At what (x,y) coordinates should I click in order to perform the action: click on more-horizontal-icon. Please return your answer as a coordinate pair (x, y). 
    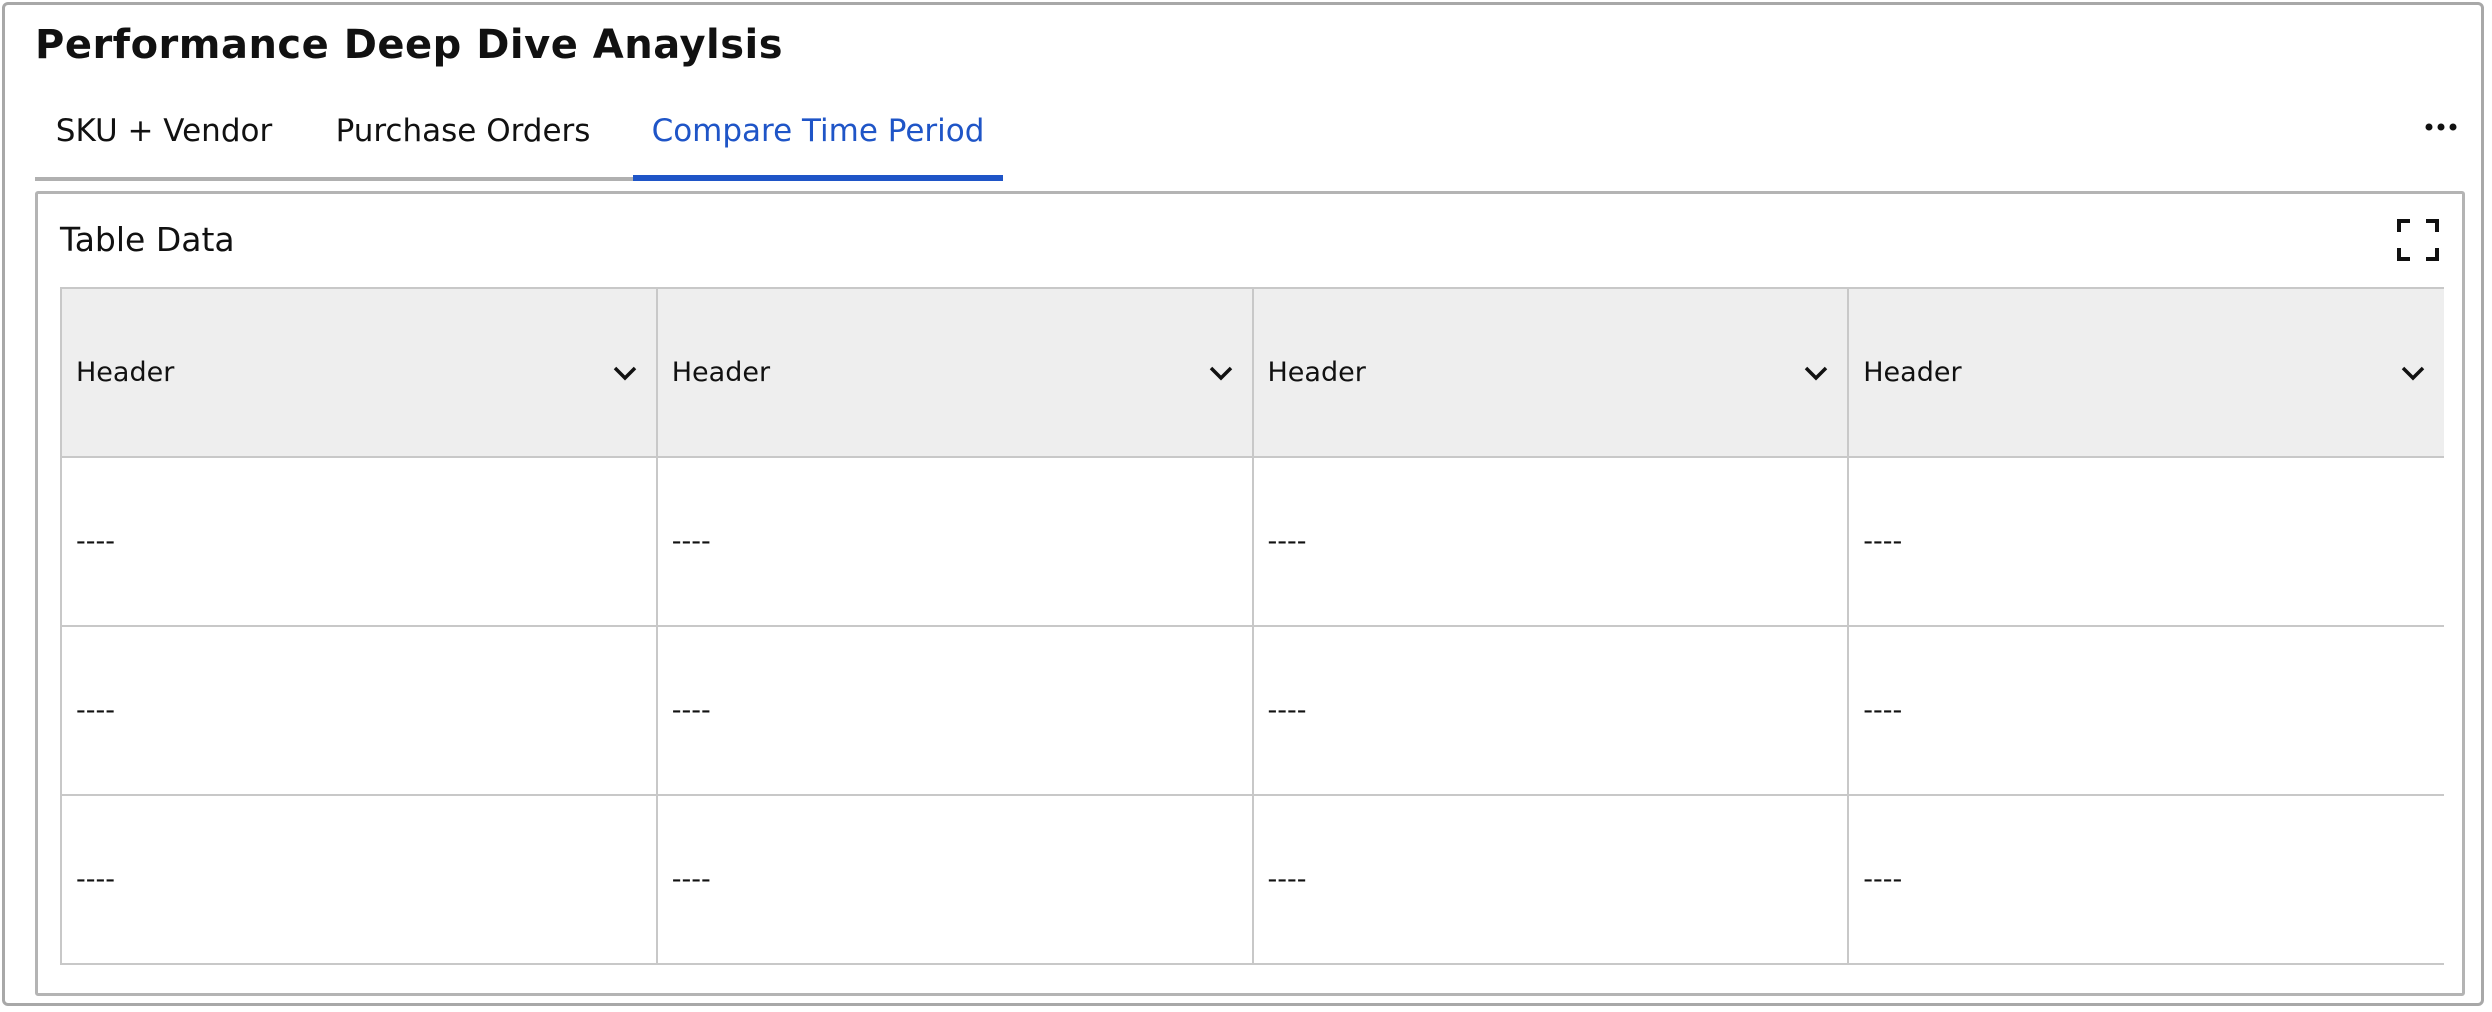
    Looking at the image, I should click on (2441, 127).